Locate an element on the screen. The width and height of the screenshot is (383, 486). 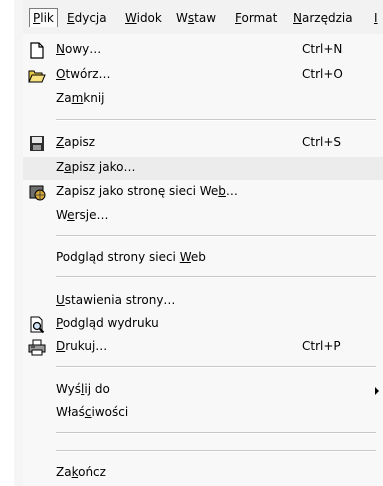
open-folder-icon is located at coordinates (37, 75).